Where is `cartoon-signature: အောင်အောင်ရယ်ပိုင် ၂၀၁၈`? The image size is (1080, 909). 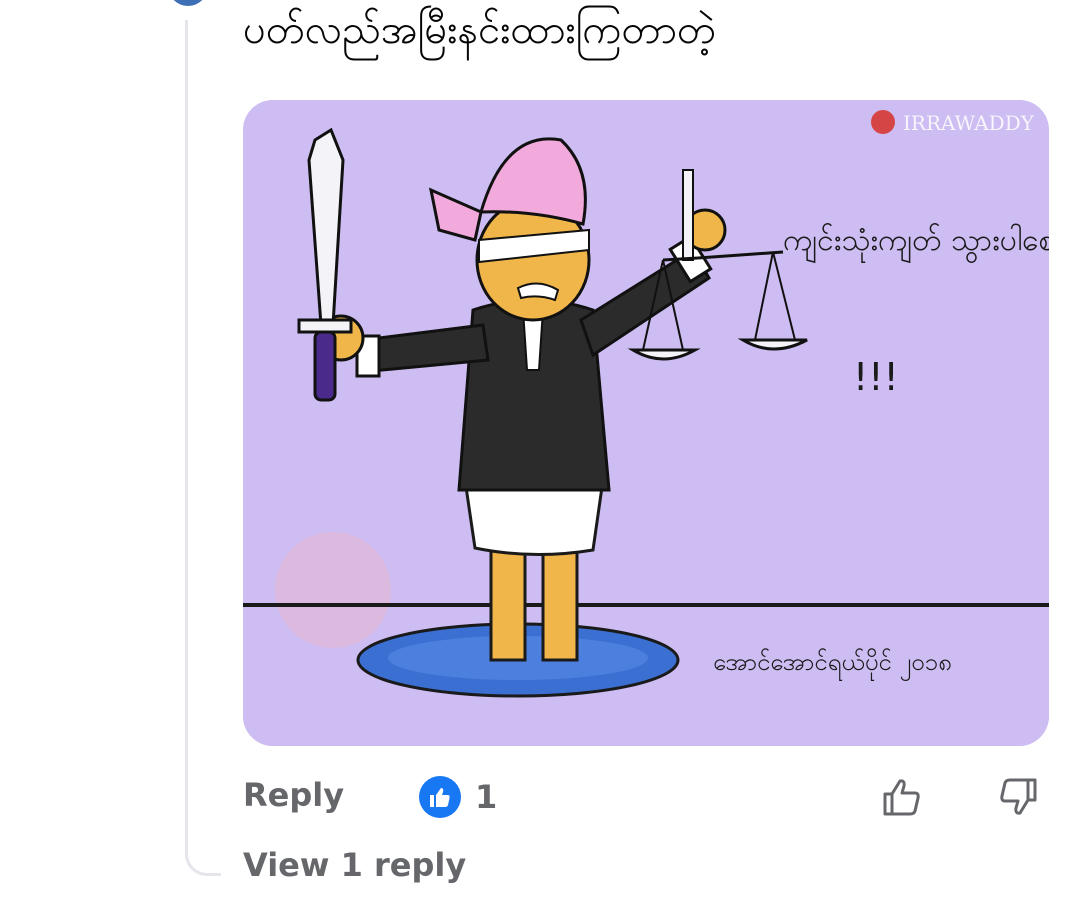
cartoon-signature: အောင်အောင်ရယ်ပိုင် ၂၀၁၈ is located at coordinates (832, 664).